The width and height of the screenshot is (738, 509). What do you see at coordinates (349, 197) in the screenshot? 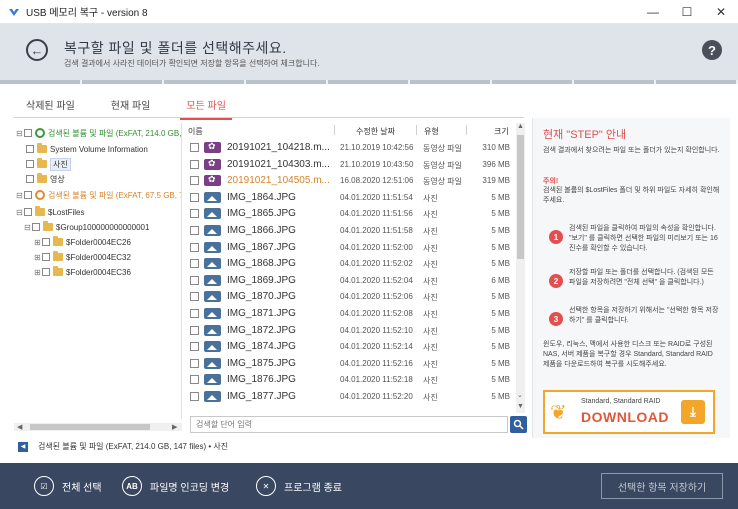
I see `table-row: IMG_1864.JPG 04.01.2020 11:51:54 사진 5 MB` at bounding box center [349, 197].